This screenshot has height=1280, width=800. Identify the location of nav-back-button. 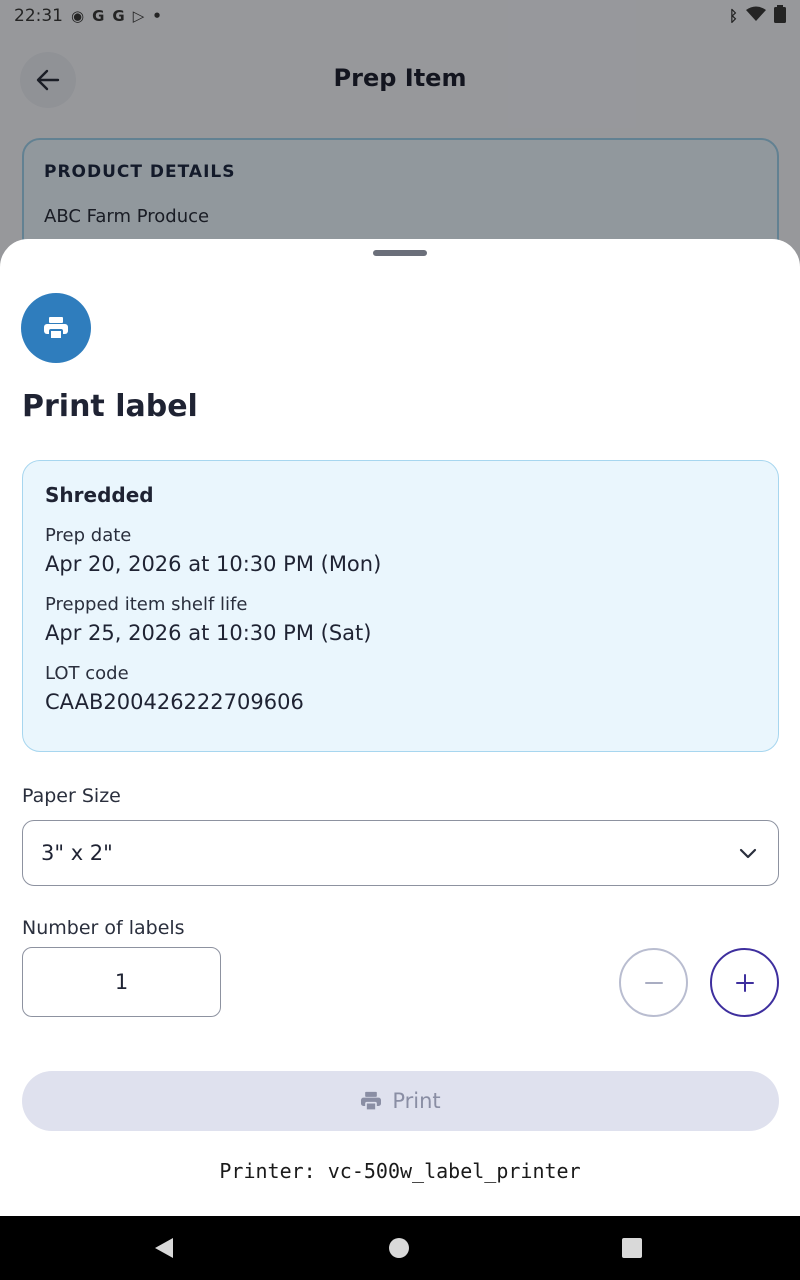
(164, 1250).